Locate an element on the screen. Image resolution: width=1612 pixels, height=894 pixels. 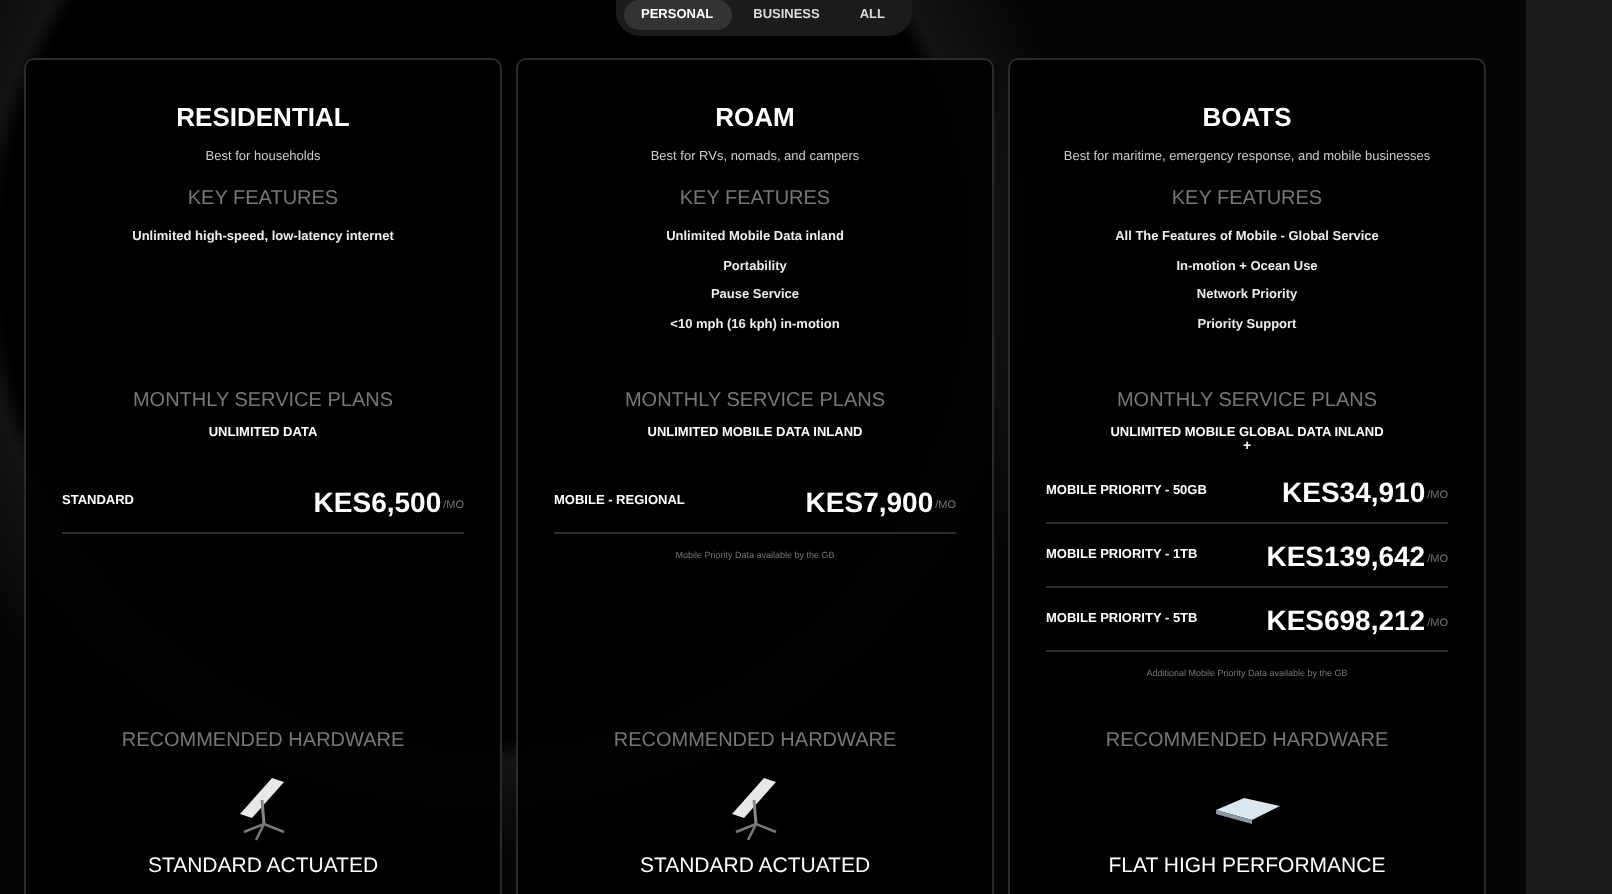
card-title: RESIDENTIAL is located at coordinates (263, 117).